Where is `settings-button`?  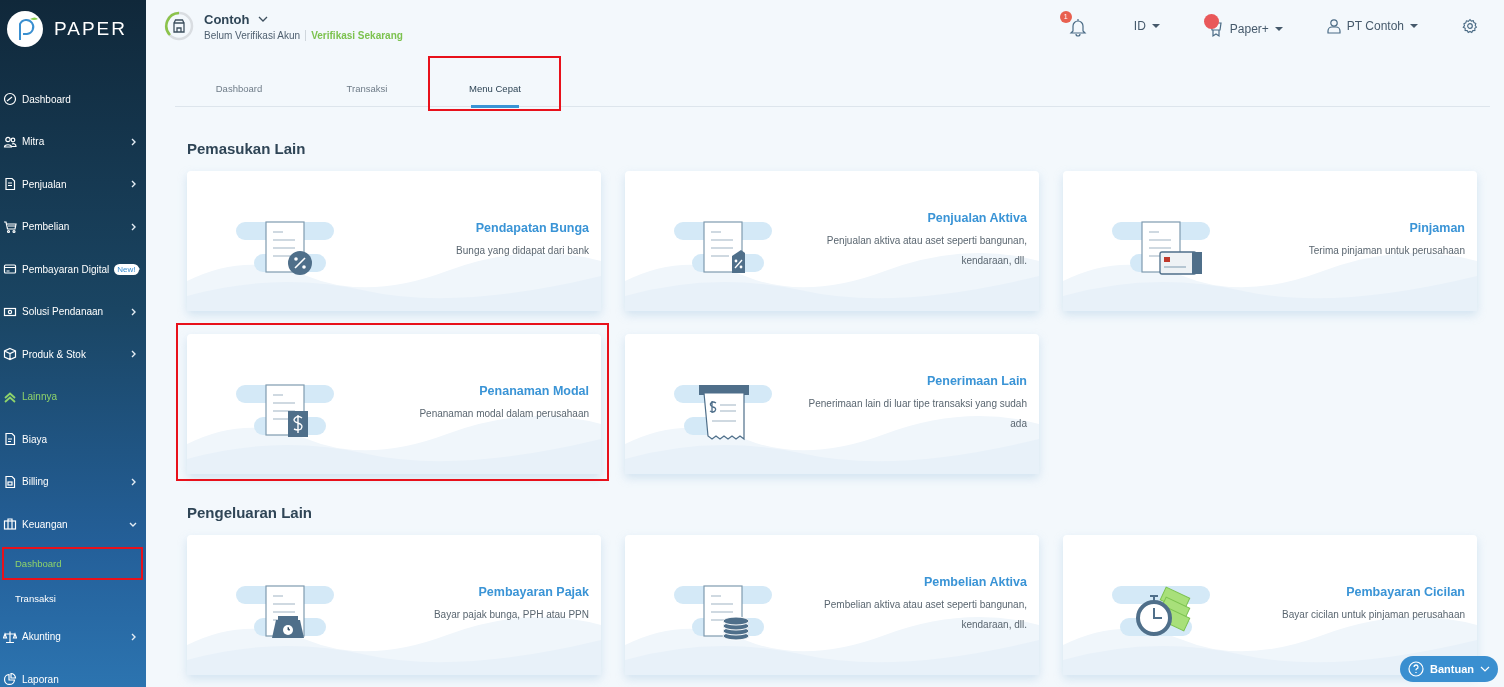
settings-button is located at coordinates (1470, 26).